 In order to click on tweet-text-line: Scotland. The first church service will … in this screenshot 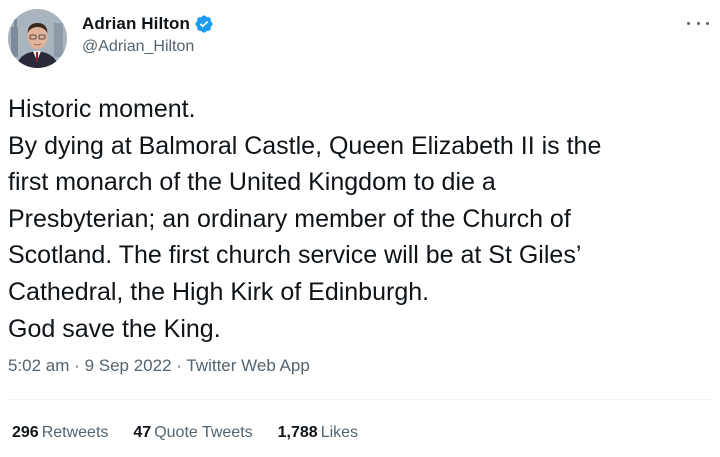, I will do `click(295, 255)`.